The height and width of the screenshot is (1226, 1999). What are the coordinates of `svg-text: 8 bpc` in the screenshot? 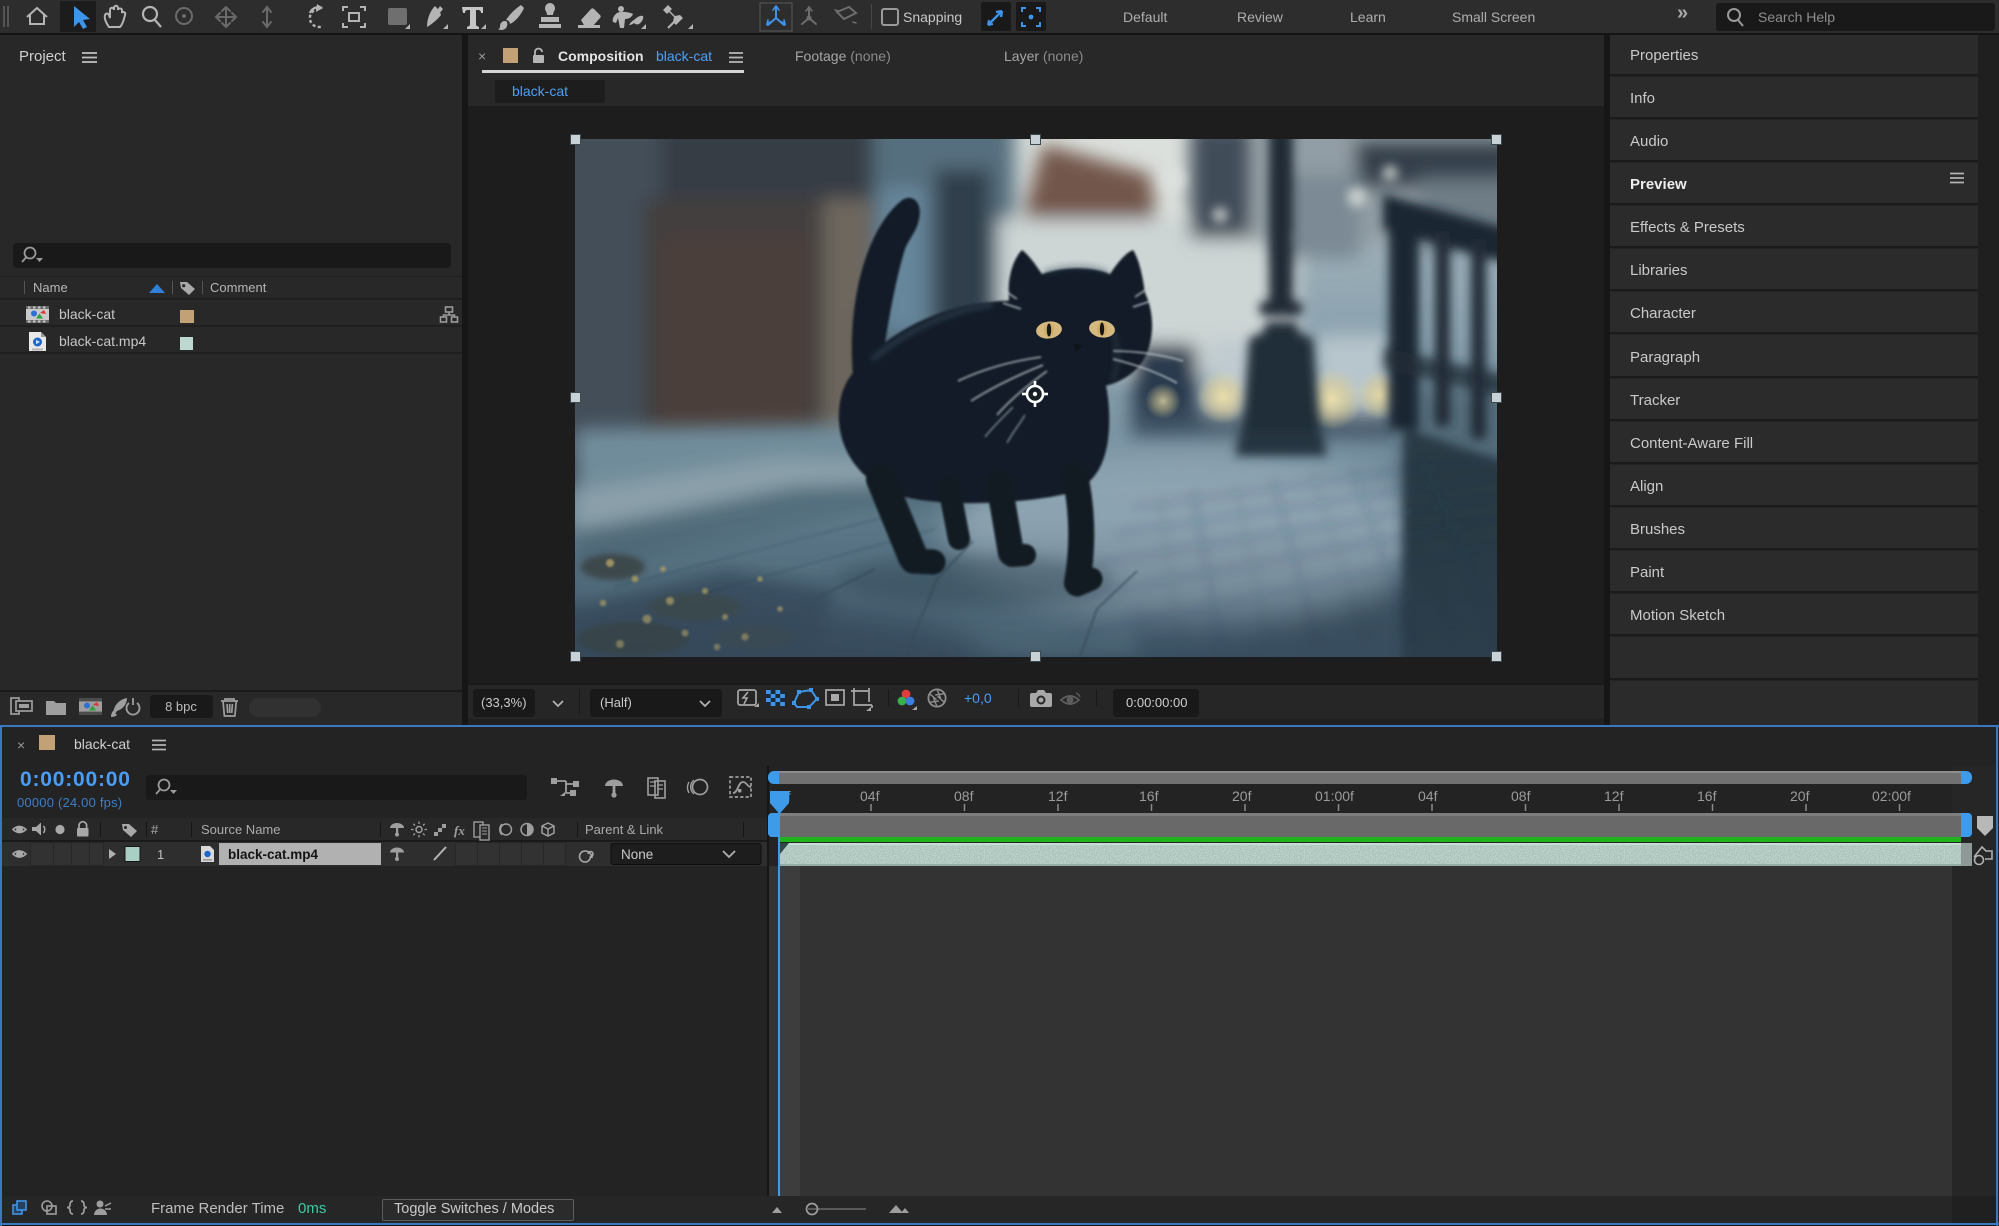 It's located at (181, 706).